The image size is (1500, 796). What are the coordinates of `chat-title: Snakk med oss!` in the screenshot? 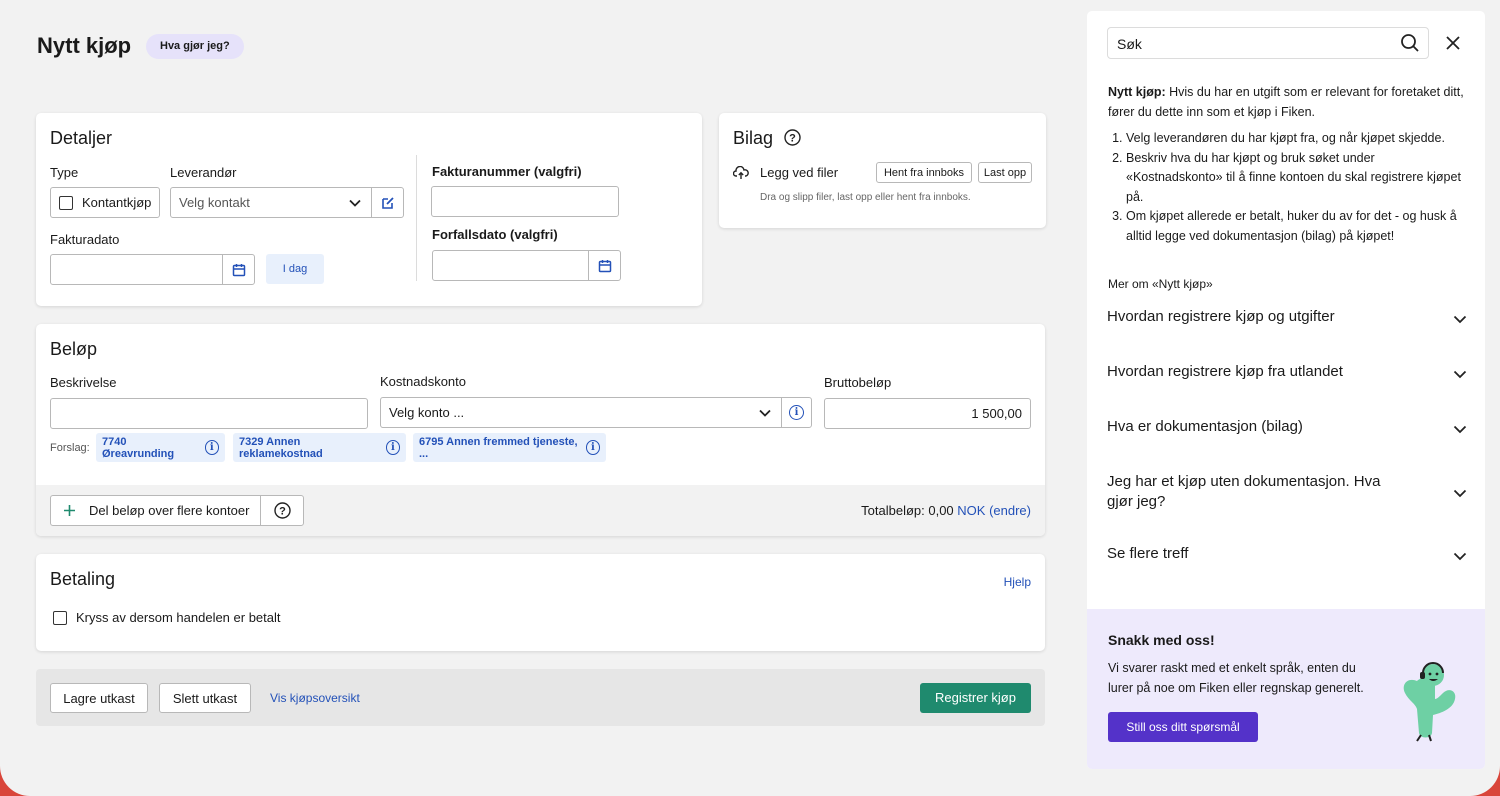 It's located at (1161, 640).